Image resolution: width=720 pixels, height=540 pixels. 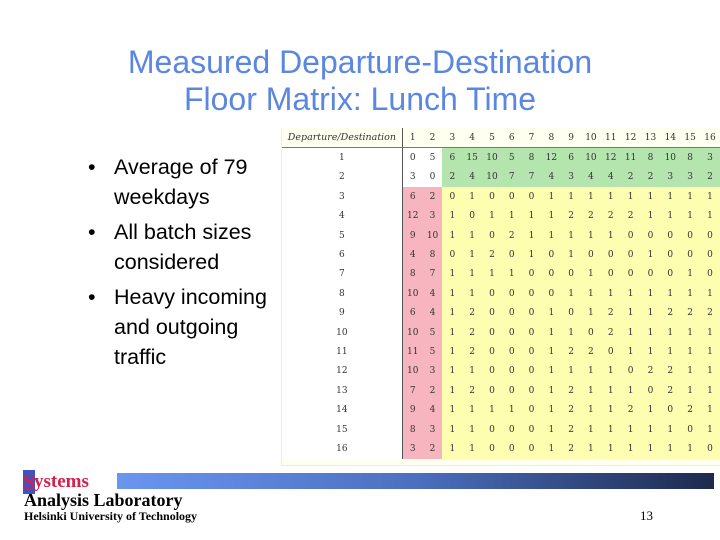 What do you see at coordinates (342, 332) in the screenshot?
I see `row-header: 10` at bounding box center [342, 332].